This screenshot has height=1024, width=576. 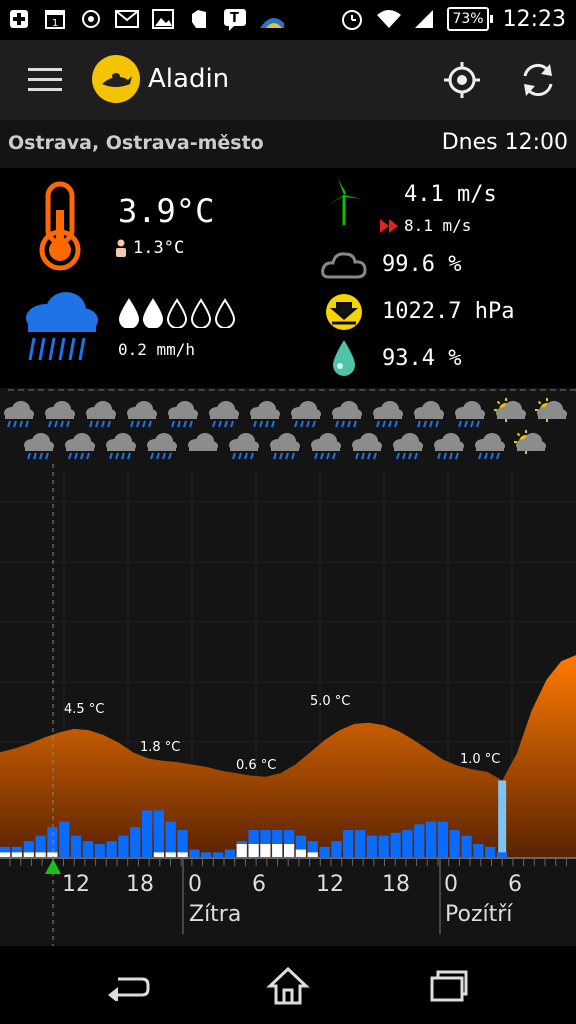 I want to click on refresh-icon, so click(x=538, y=80).